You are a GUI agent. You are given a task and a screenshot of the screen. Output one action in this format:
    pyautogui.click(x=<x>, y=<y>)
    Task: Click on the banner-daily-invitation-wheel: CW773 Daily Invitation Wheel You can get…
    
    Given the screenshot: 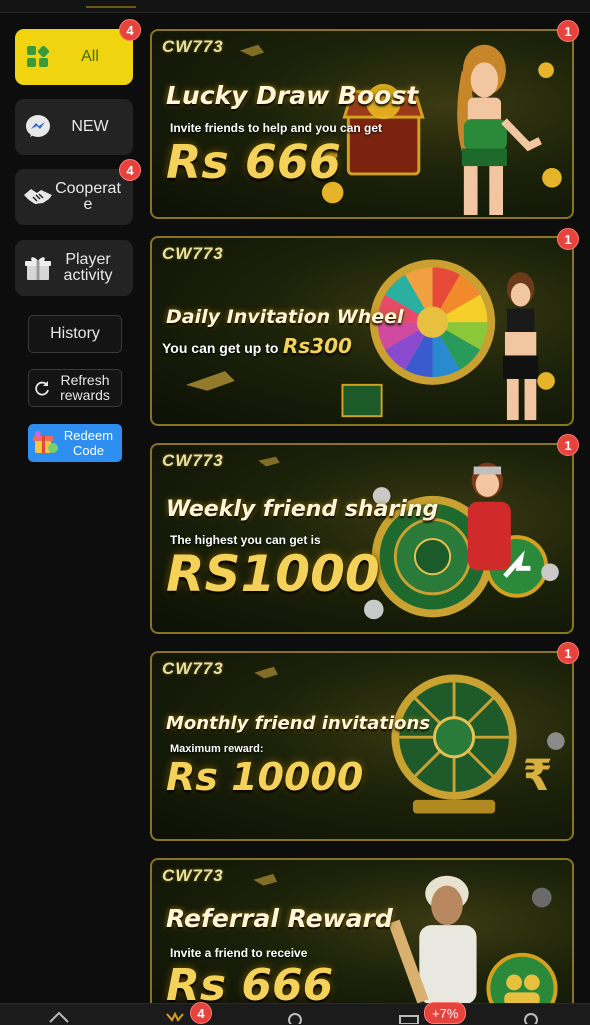 What is the action you would take?
    pyautogui.click(x=362, y=331)
    